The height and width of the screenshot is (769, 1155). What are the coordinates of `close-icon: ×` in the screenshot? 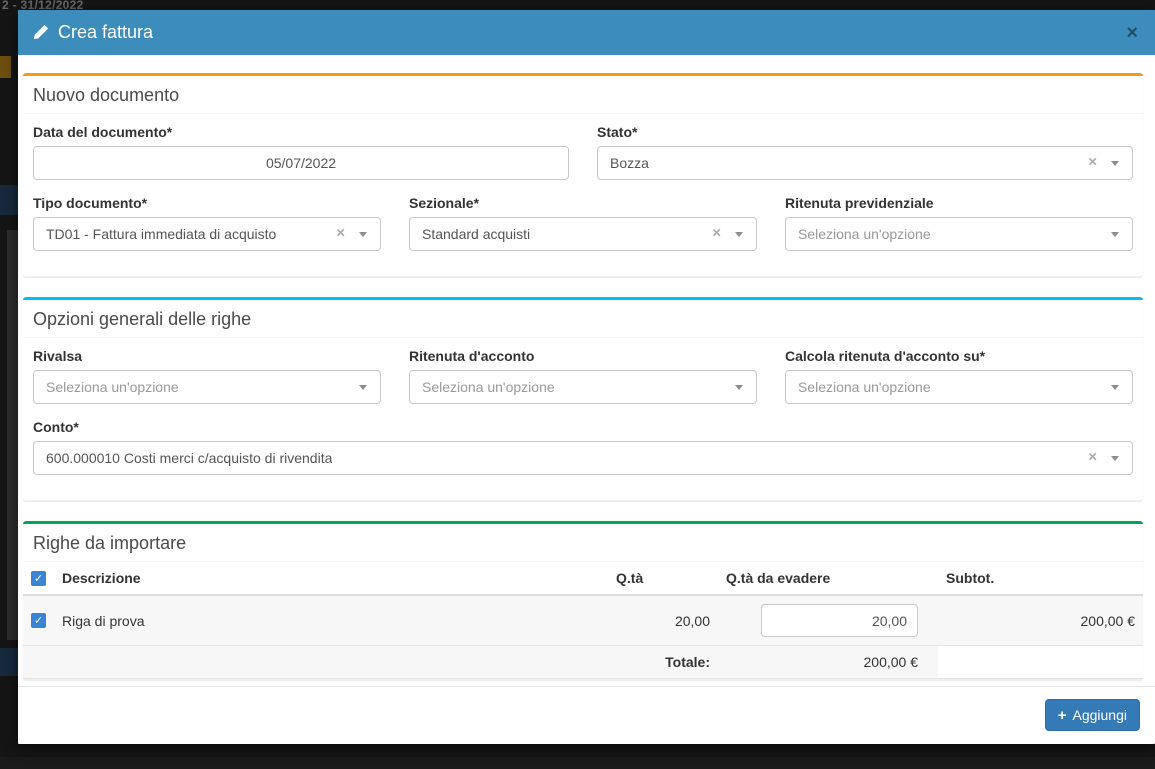 It's located at (1132, 33).